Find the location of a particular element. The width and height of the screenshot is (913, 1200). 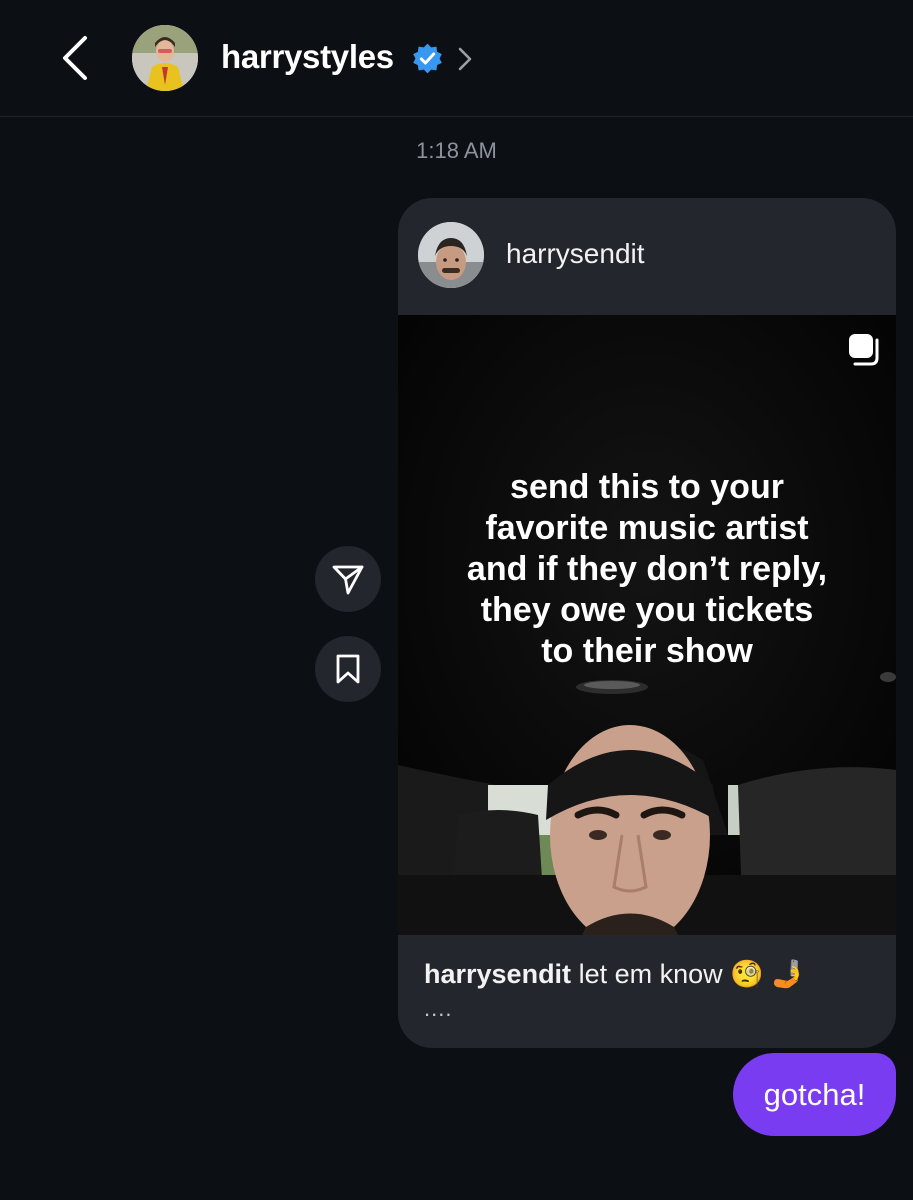

caption-username: harrysendit is located at coordinates (497, 974).